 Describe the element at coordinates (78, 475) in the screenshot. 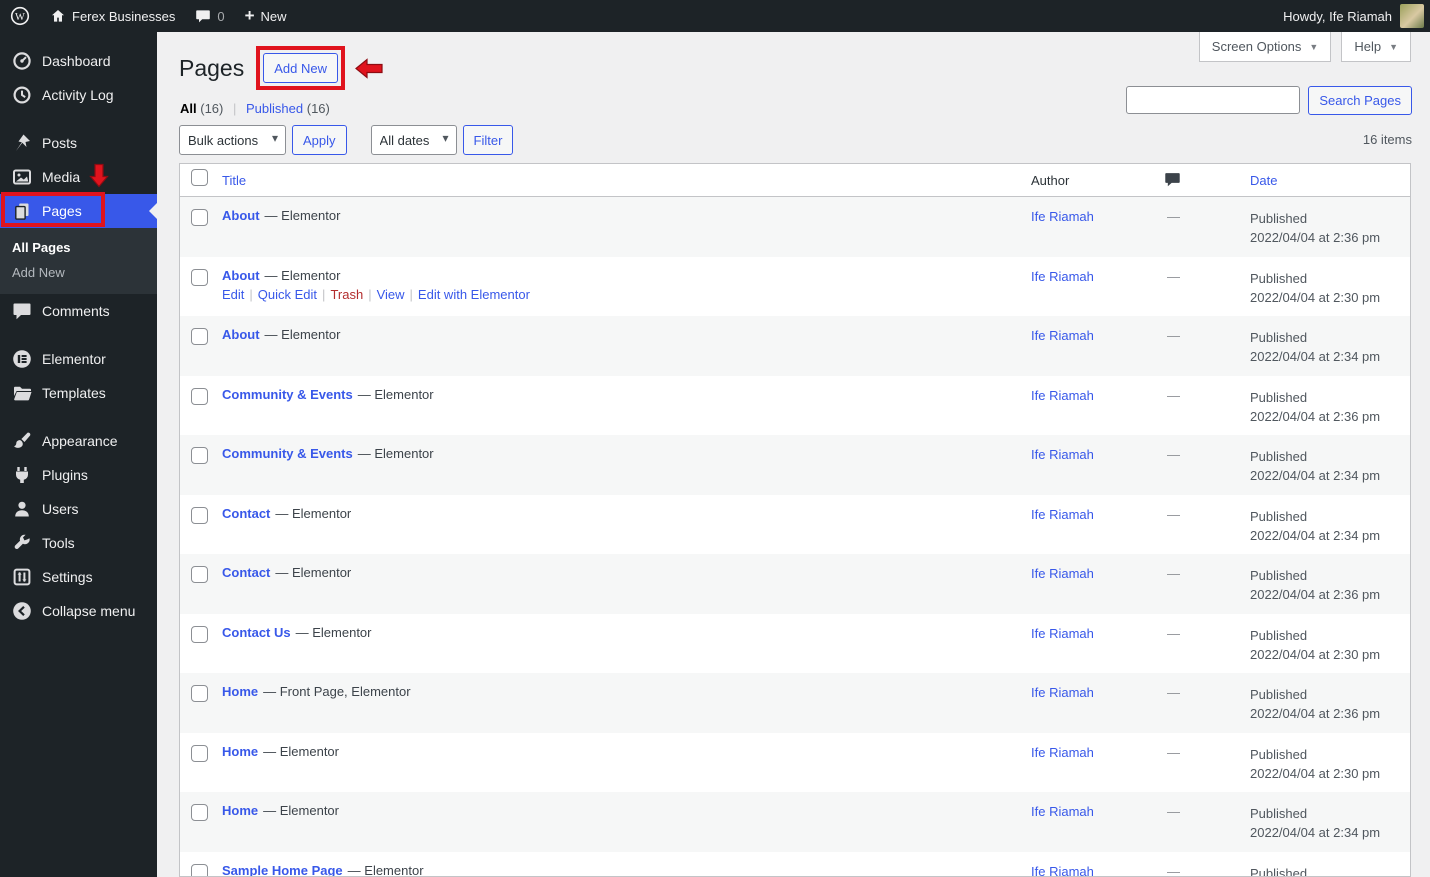

I see `sidebar-item-plugins: Plugins` at that location.